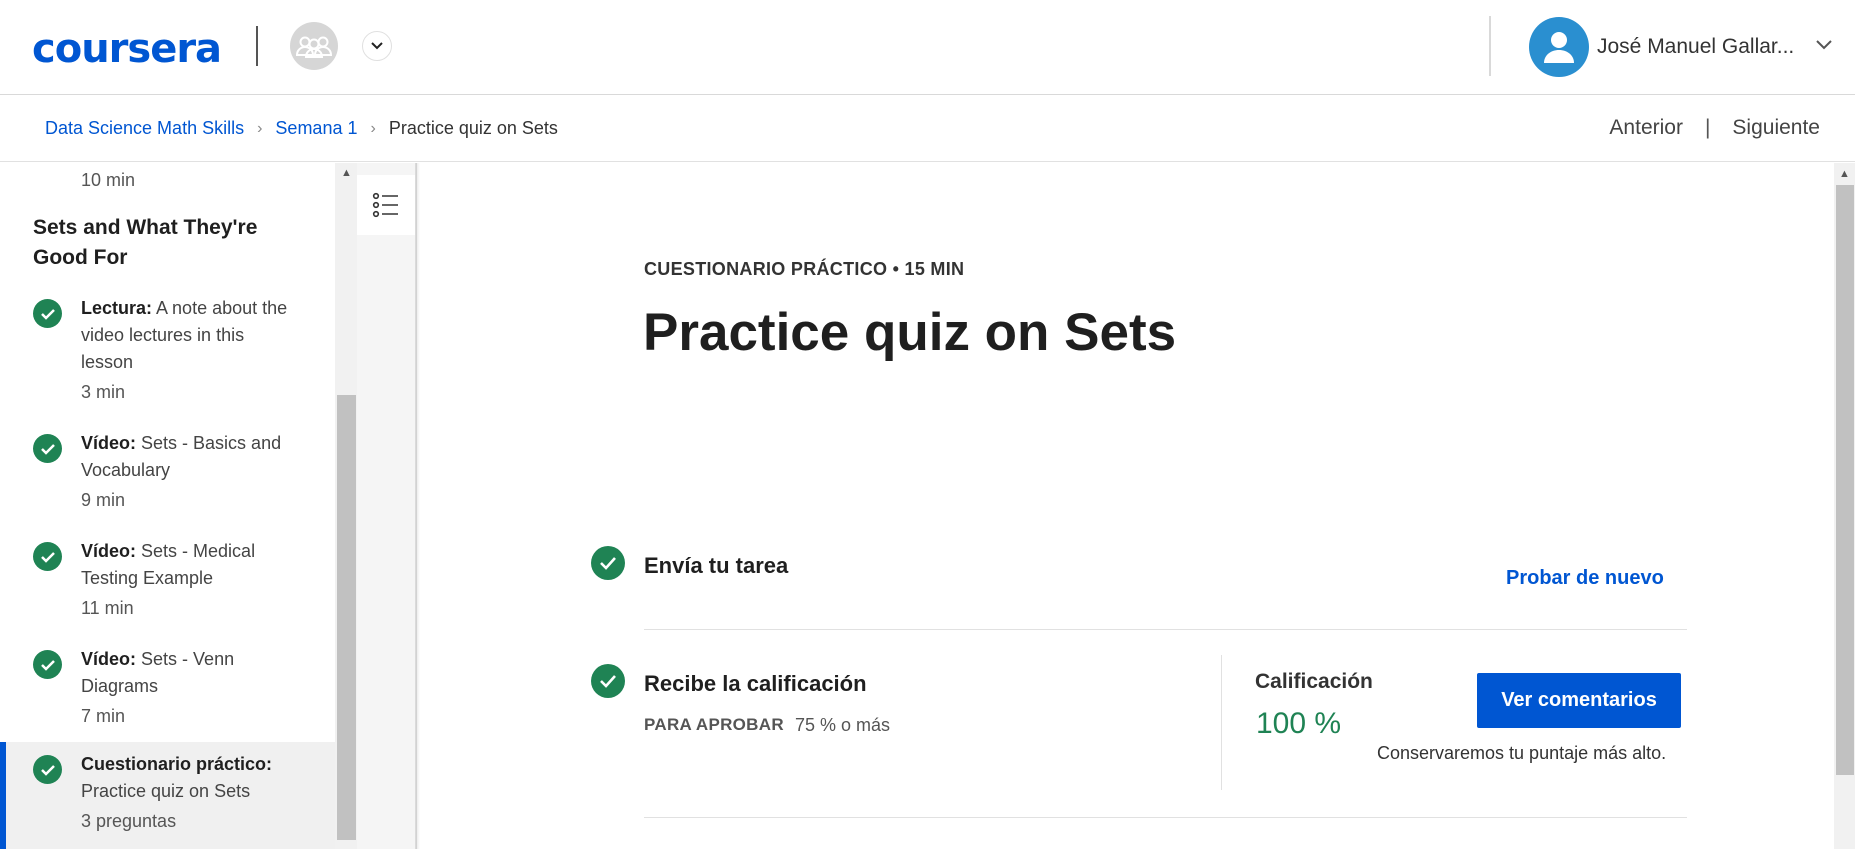 Image resolution: width=1855 pixels, height=849 pixels. What do you see at coordinates (3, 795) in the screenshot?
I see `active-indicator` at bounding box center [3, 795].